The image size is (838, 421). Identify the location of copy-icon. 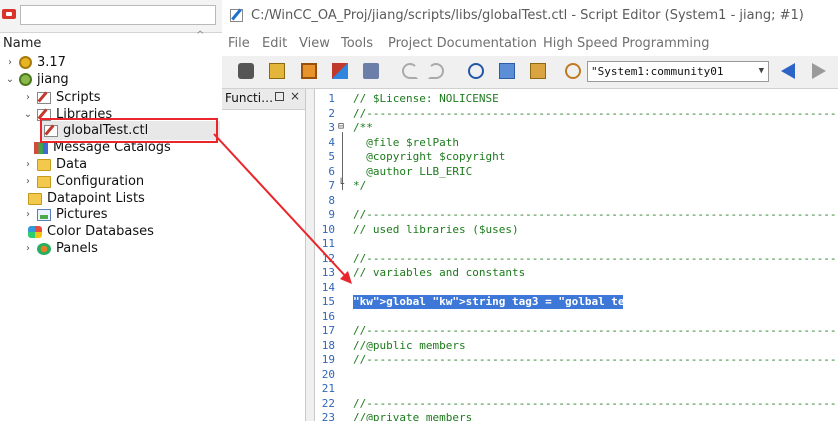
(507, 71).